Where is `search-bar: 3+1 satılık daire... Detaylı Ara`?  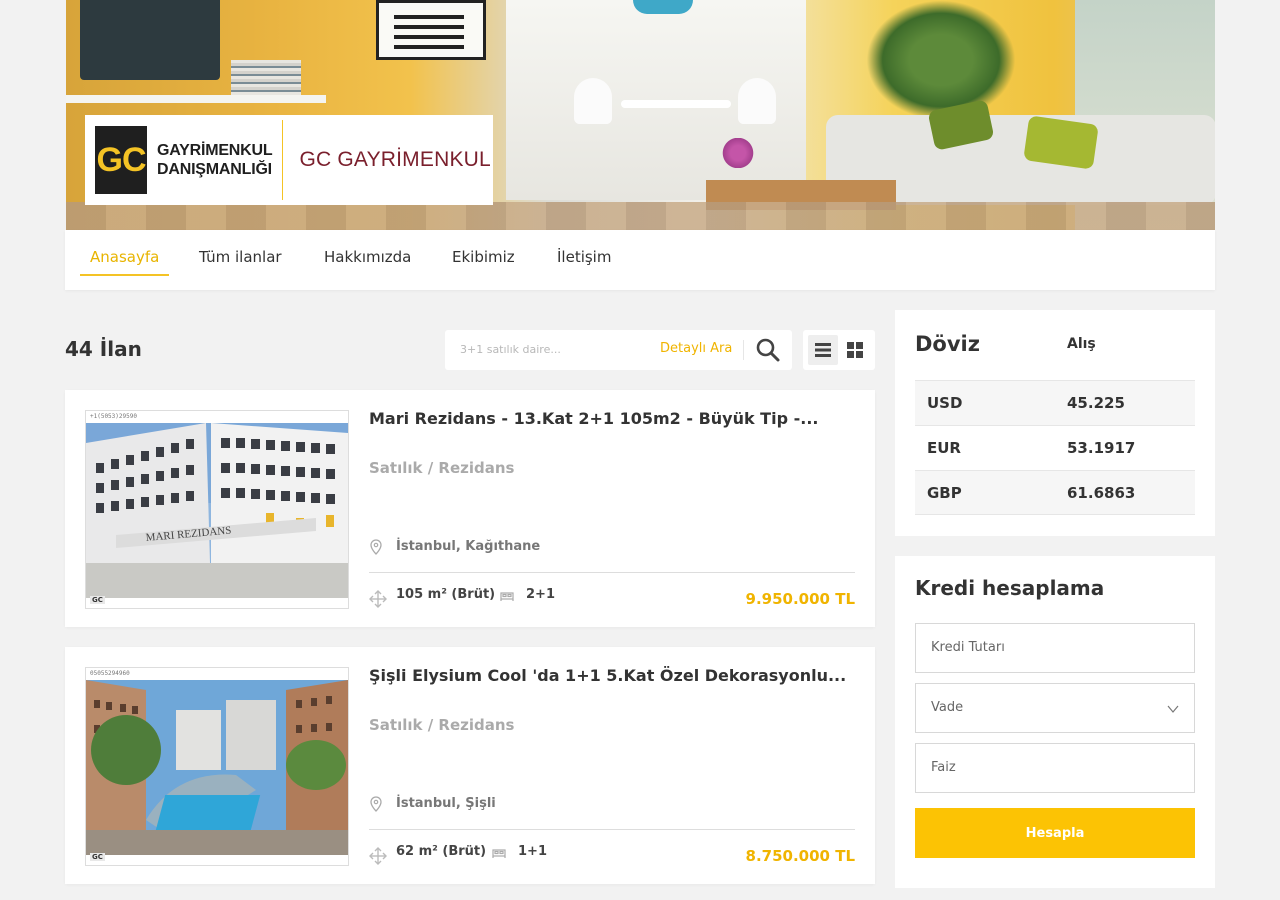 search-bar: 3+1 satılık daire... Detaylı Ara is located at coordinates (618, 350).